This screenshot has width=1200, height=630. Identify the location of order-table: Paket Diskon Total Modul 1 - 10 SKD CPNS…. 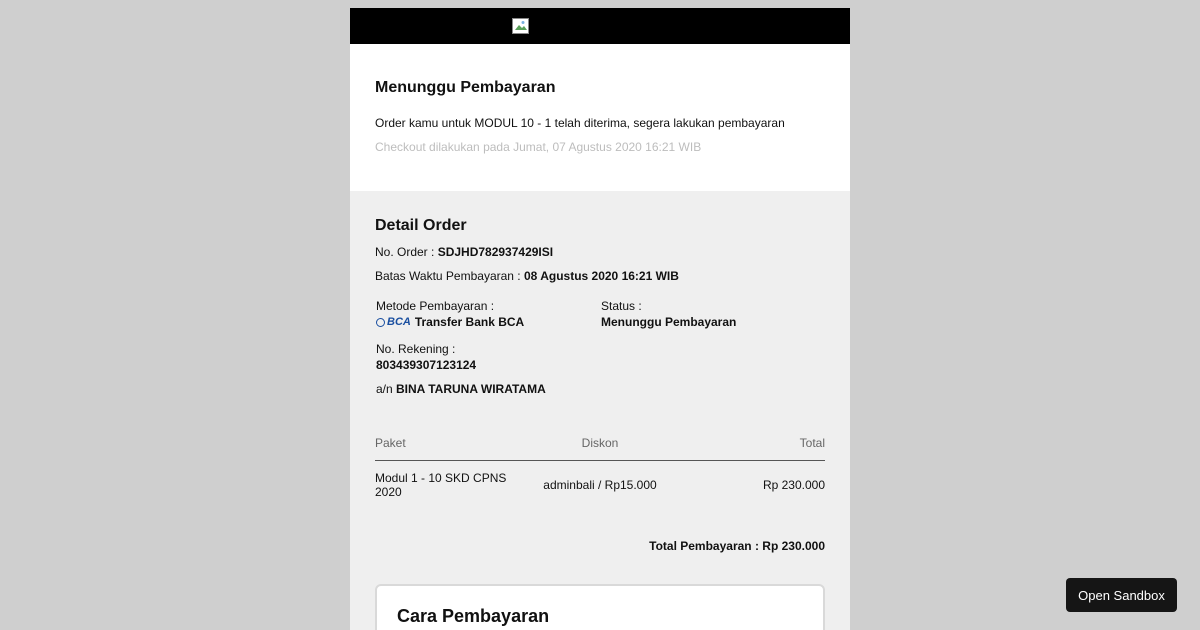
(600, 467).